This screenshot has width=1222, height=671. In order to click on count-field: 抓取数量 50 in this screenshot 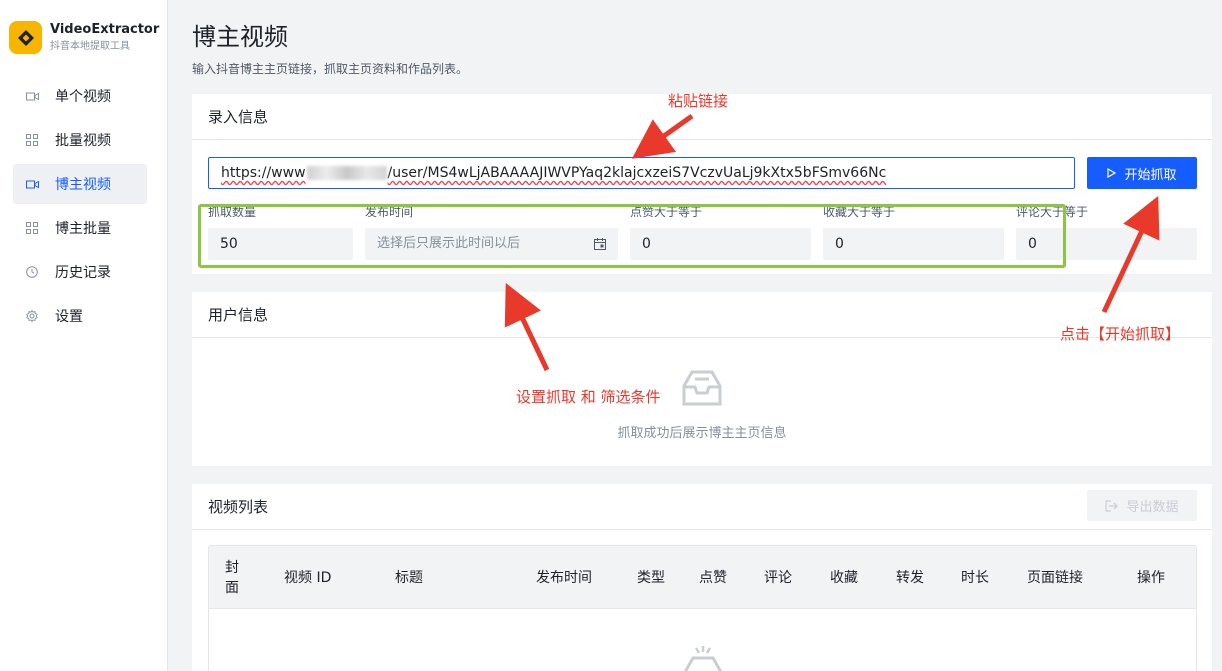, I will do `click(280, 232)`.